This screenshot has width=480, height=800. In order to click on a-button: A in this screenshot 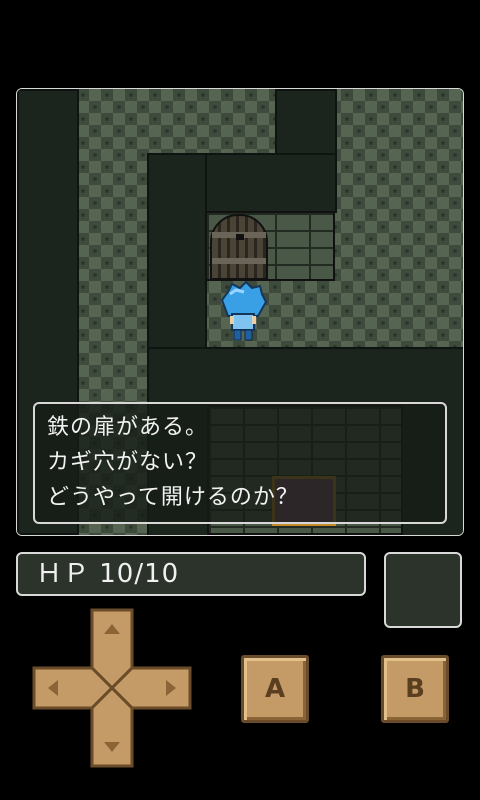, I will do `click(275, 689)`.